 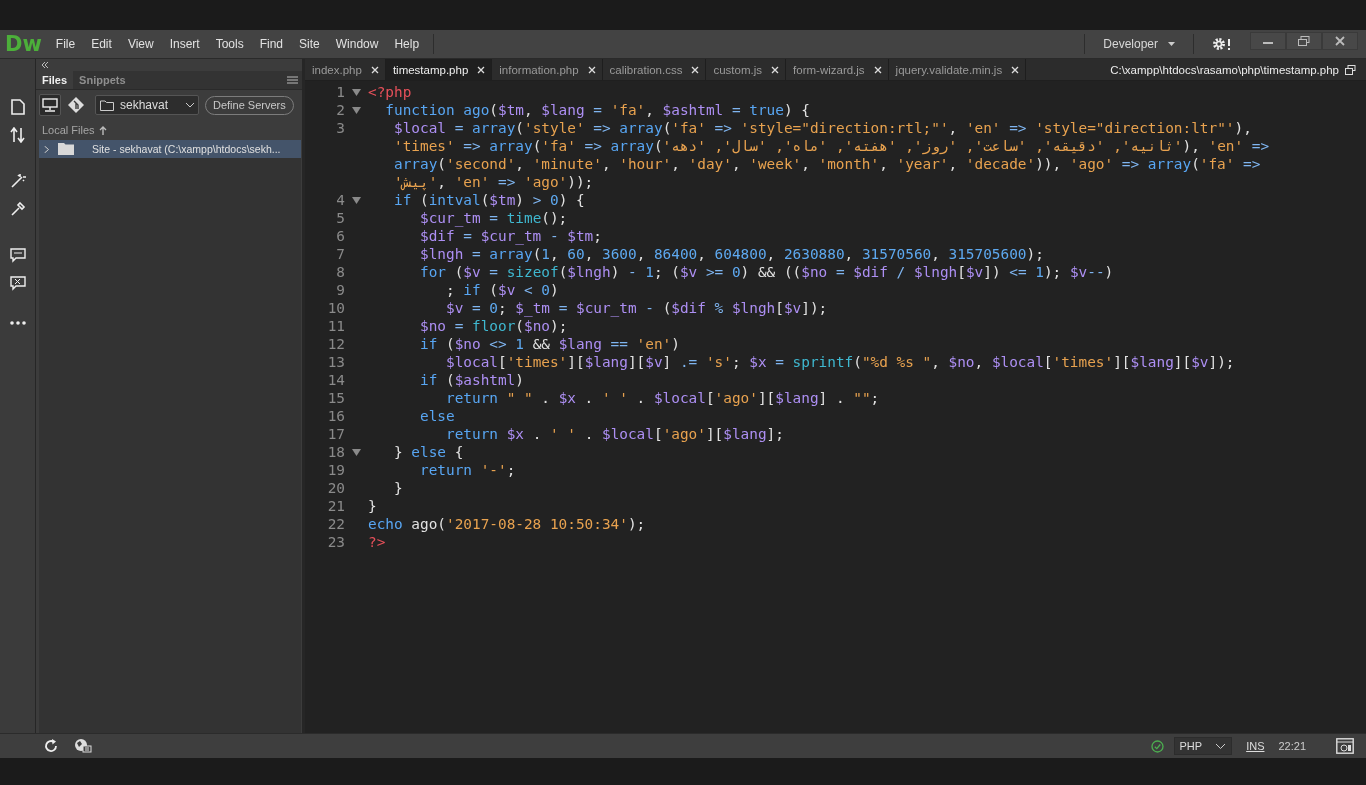 I want to click on code-line: $v = 0; $_tm = $cur_tm - ($dif % $lngh[$v]);, so click(x=636, y=308).